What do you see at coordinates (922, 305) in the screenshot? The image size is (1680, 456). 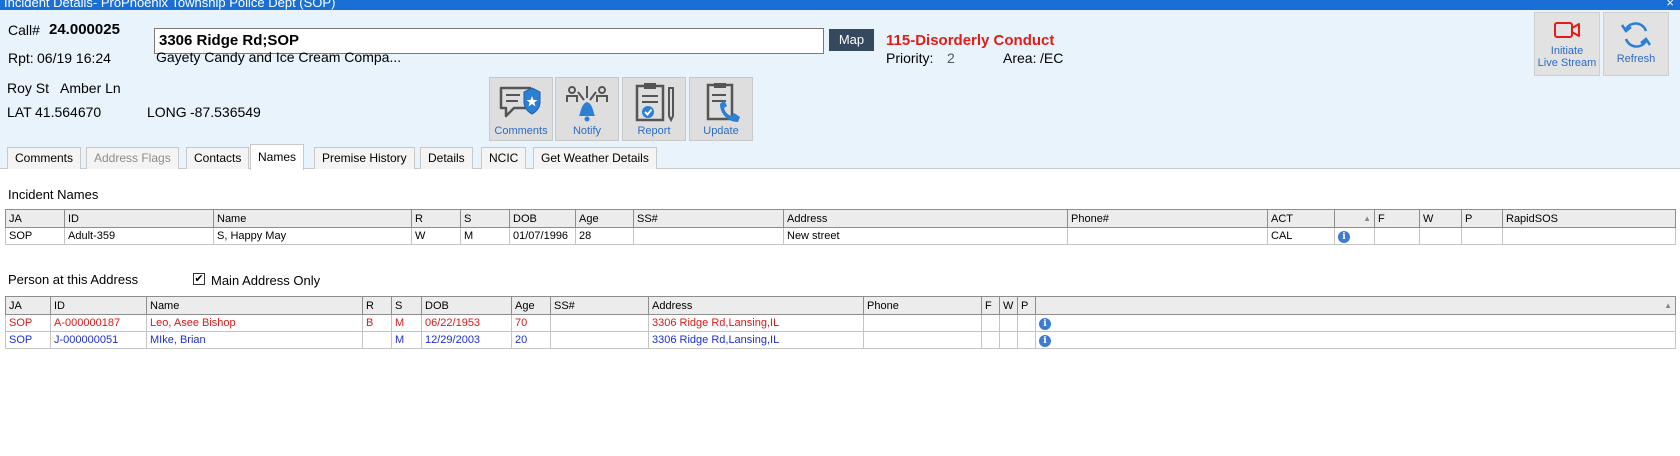 I see `column-header-phone: Phone` at bounding box center [922, 305].